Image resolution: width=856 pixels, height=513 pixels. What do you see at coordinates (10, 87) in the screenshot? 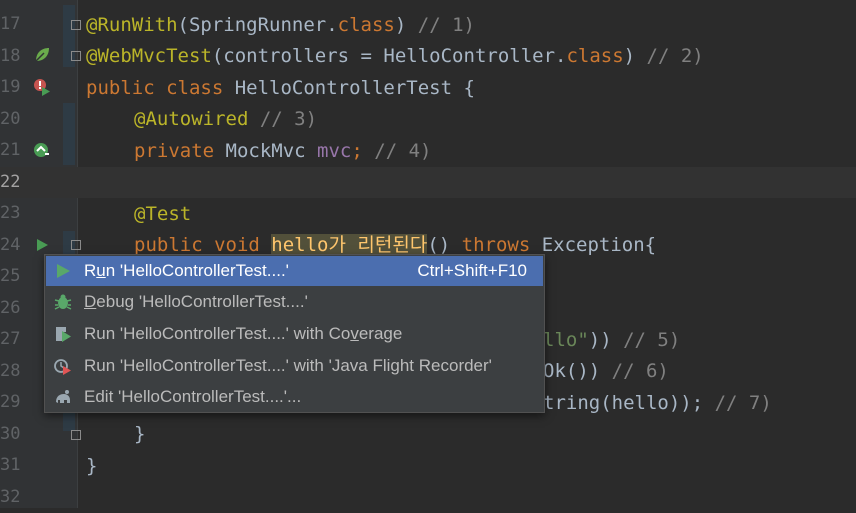
I see `line-number: 19` at bounding box center [10, 87].